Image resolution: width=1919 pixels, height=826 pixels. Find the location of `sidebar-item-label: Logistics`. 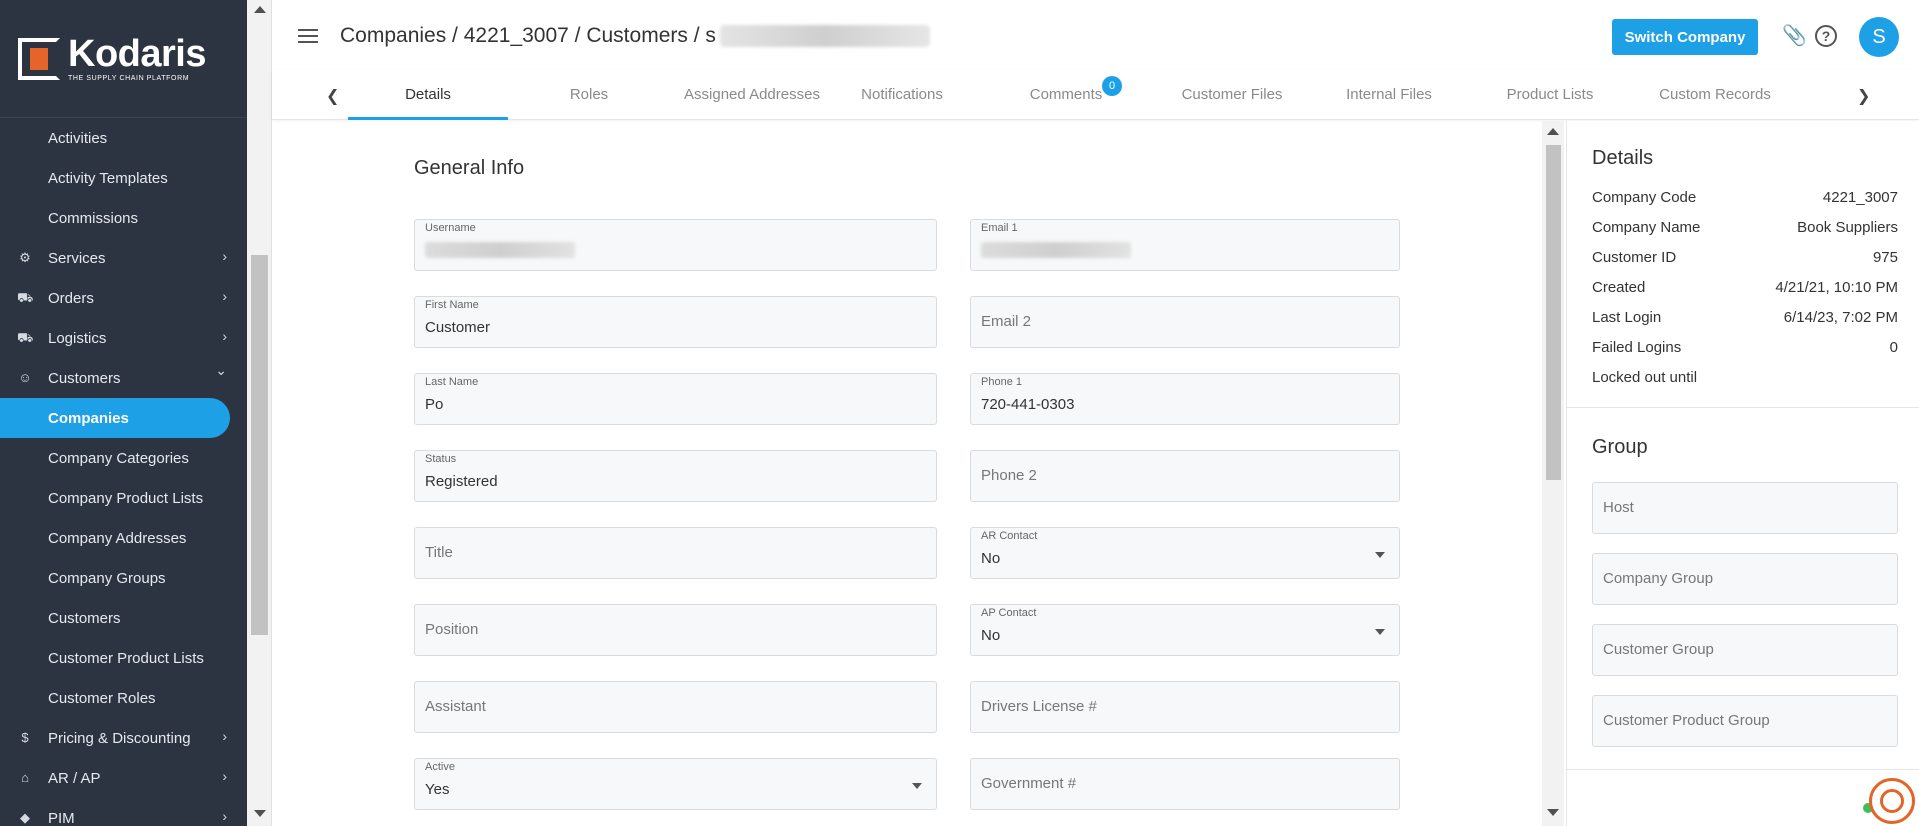

sidebar-item-label: Logistics is located at coordinates (77, 338).